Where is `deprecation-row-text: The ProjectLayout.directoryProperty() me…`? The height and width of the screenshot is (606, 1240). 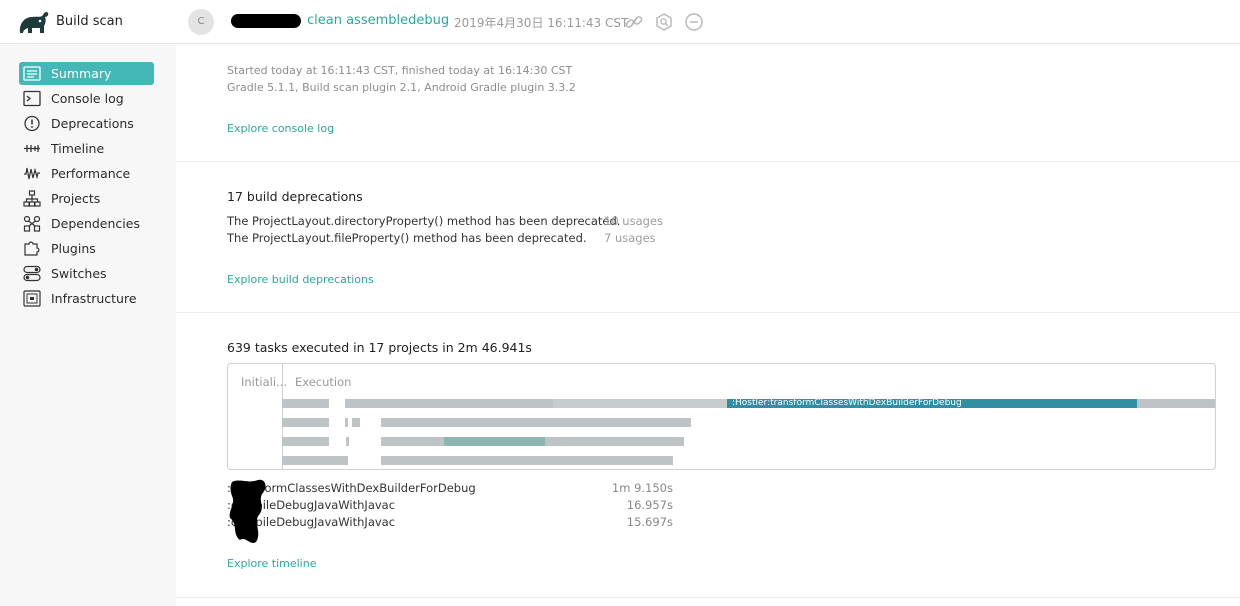
deprecation-row-text: The ProjectLayout.directoryProperty() me… is located at coordinates (423, 221).